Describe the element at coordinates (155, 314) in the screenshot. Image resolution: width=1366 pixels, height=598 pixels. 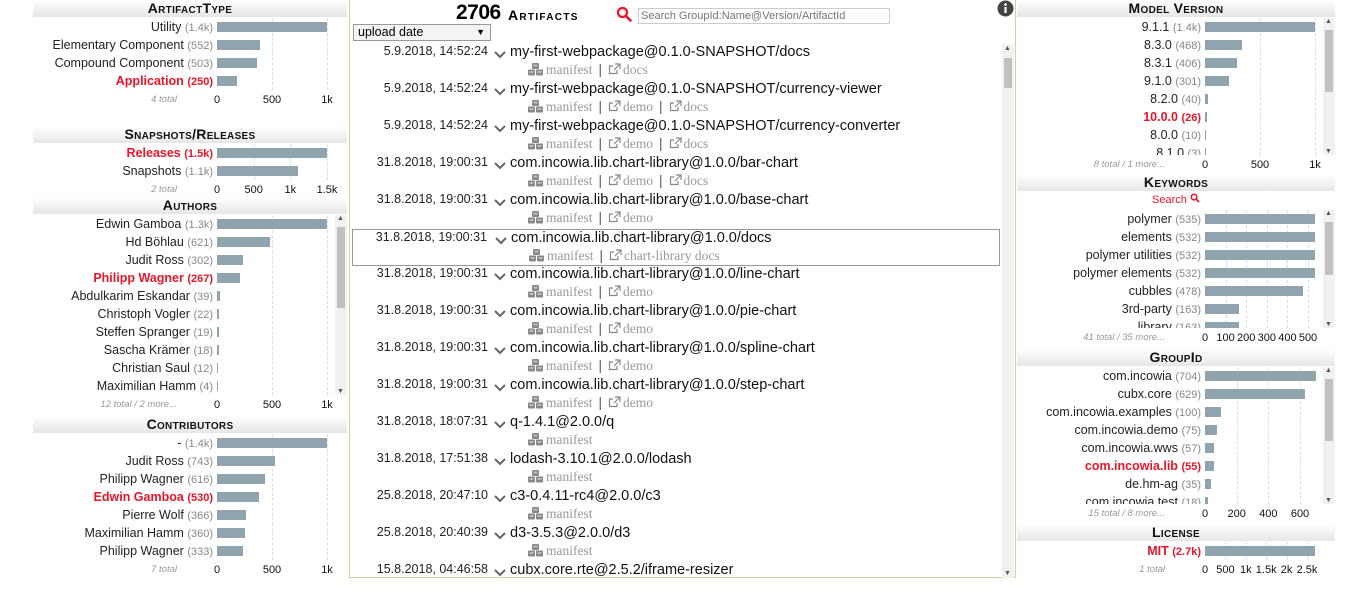
I see `authors-item-label: Christoph Vogler (22)` at that location.